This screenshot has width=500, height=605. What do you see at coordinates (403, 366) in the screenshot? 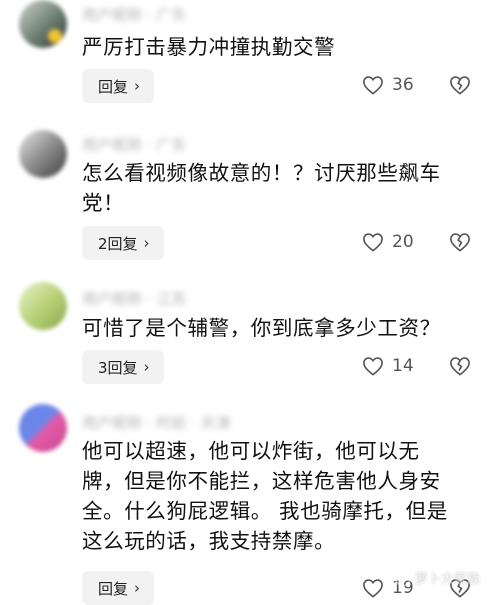
I see `like-count: 14` at bounding box center [403, 366].